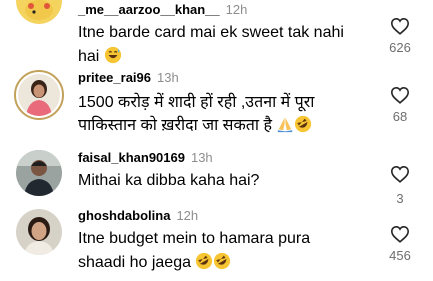 The image size is (433, 281). What do you see at coordinates (131, 157) in the screenshot?
I see `username: faisal_khan90169` at bounding box center [131, 157].